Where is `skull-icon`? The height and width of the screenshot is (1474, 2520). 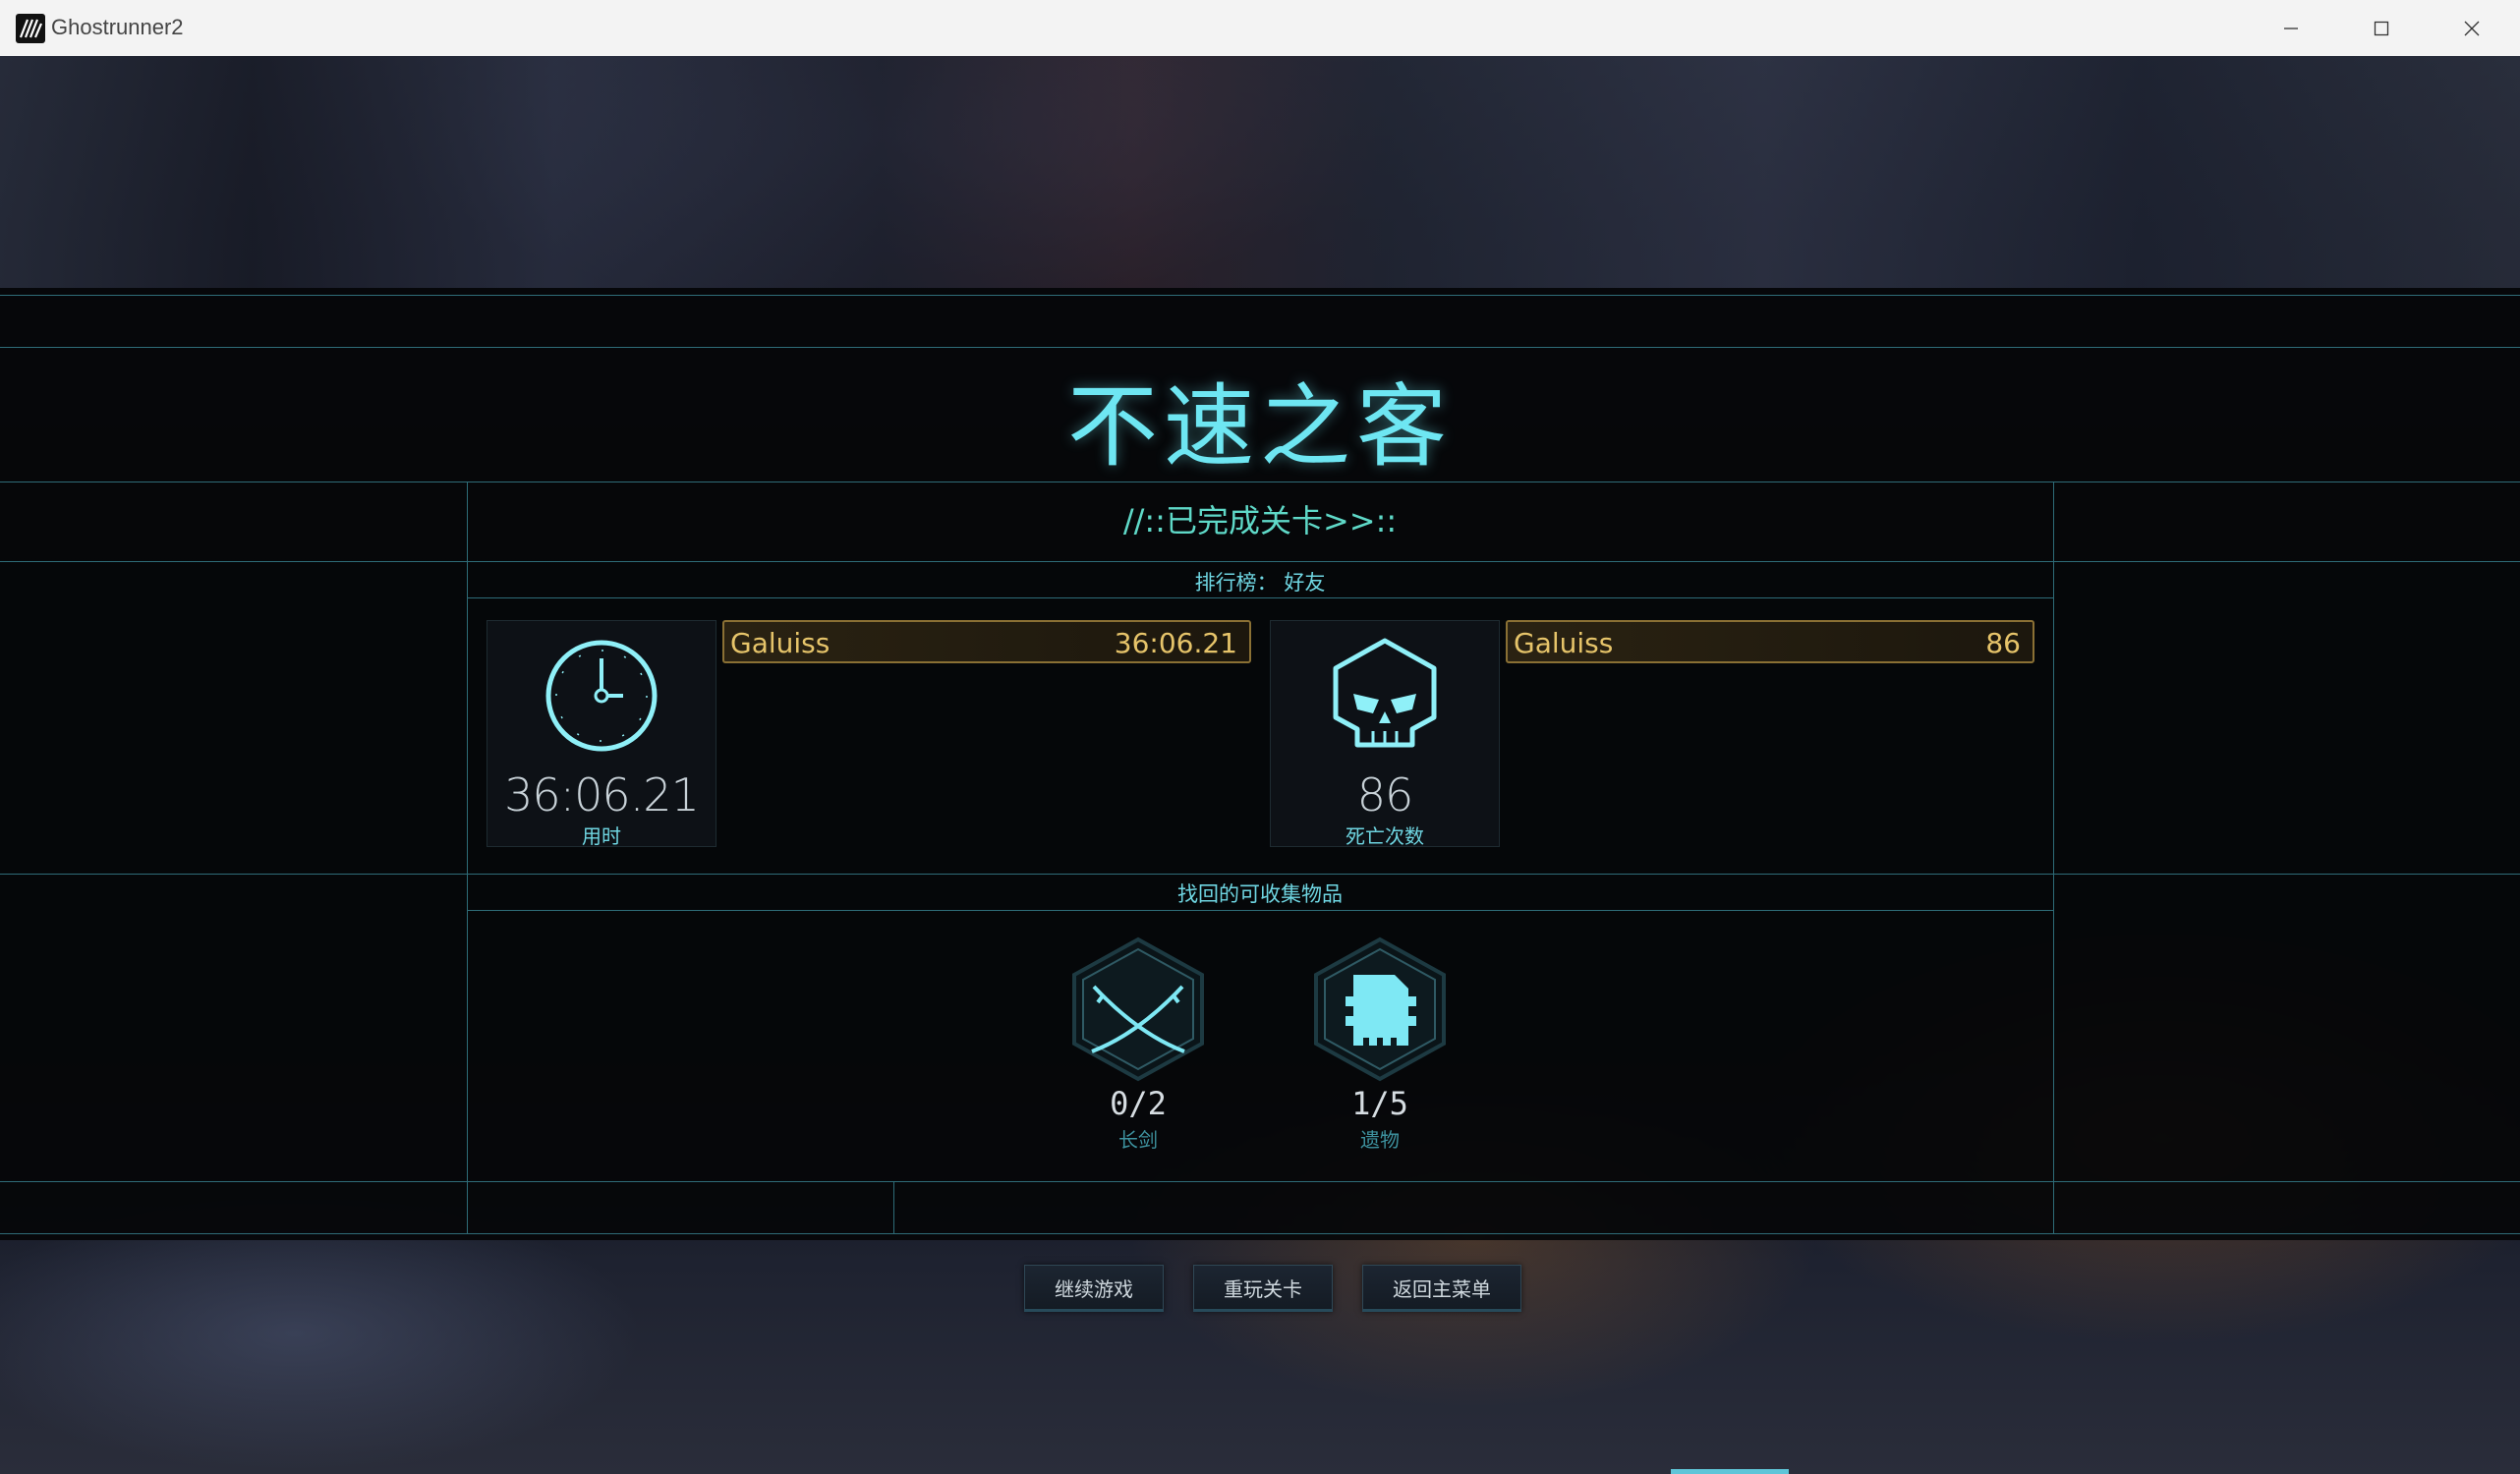 skull-icon is located at coordinates (1385, 698).